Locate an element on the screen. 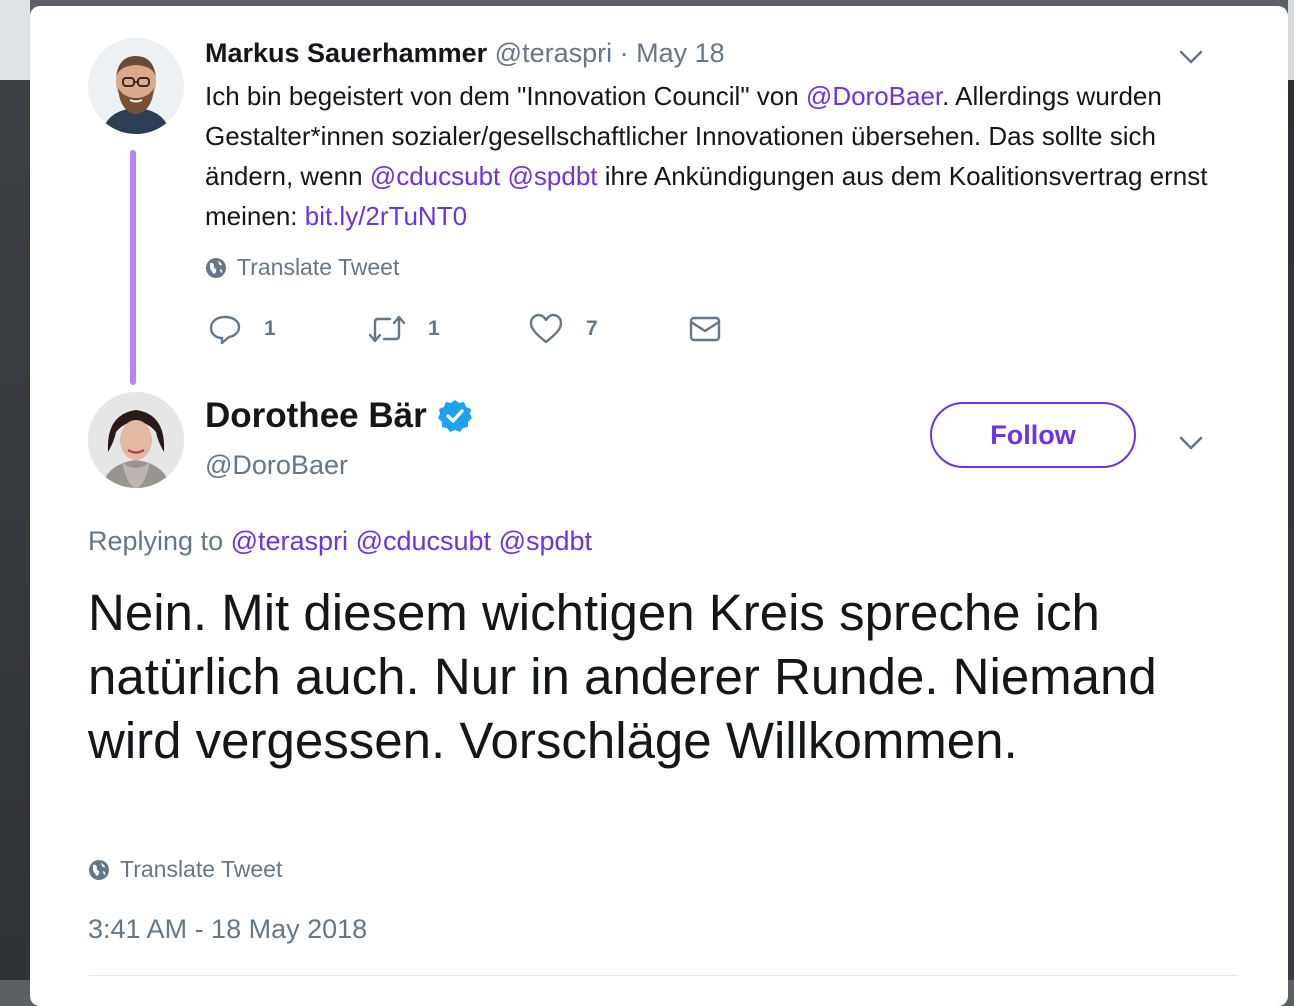 This screenshot has width=1294, height=1006. thread-connector-line is located at coordinates (133, 267).